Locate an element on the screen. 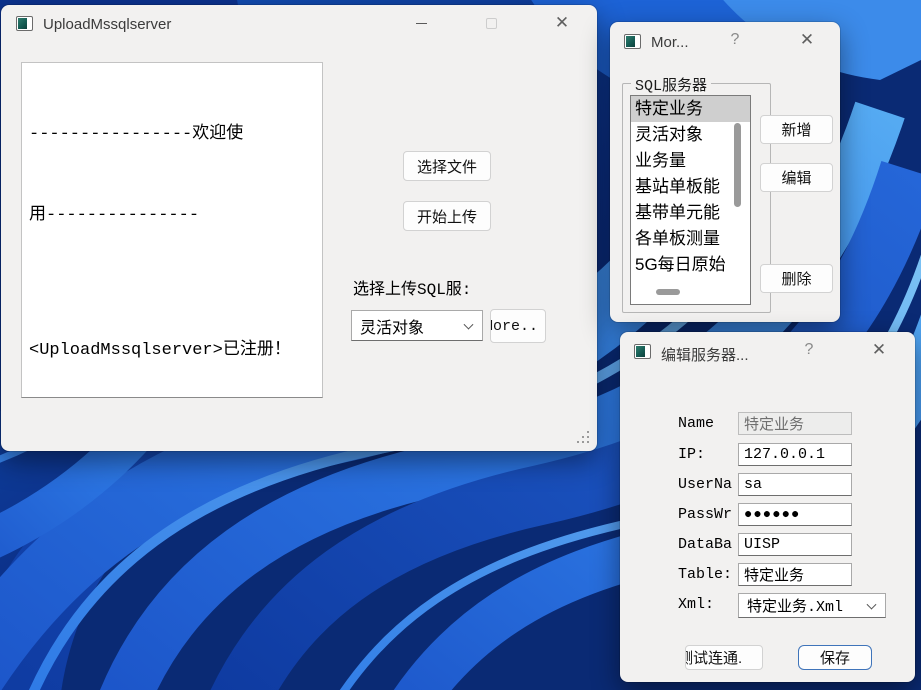 Image resolution: width=921 pixels, height=690 pixels. add-server-button: 新增 is located at coordinates (796, 129).